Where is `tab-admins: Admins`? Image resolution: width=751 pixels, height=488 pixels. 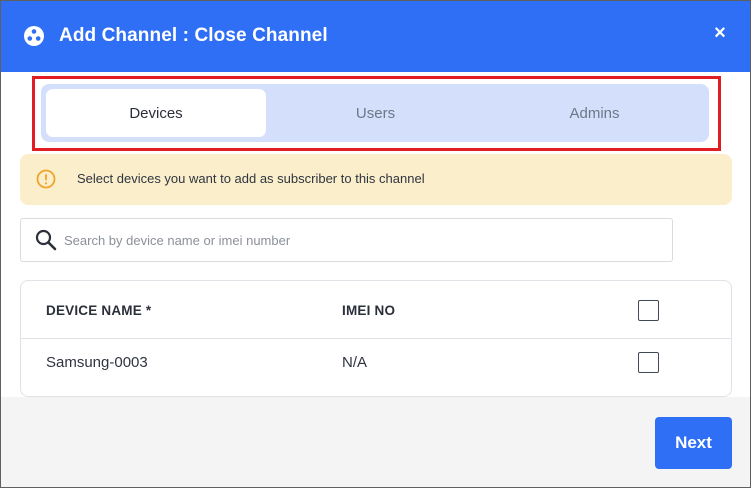
tab-admins: Admins is located at coordinates (594, 113).